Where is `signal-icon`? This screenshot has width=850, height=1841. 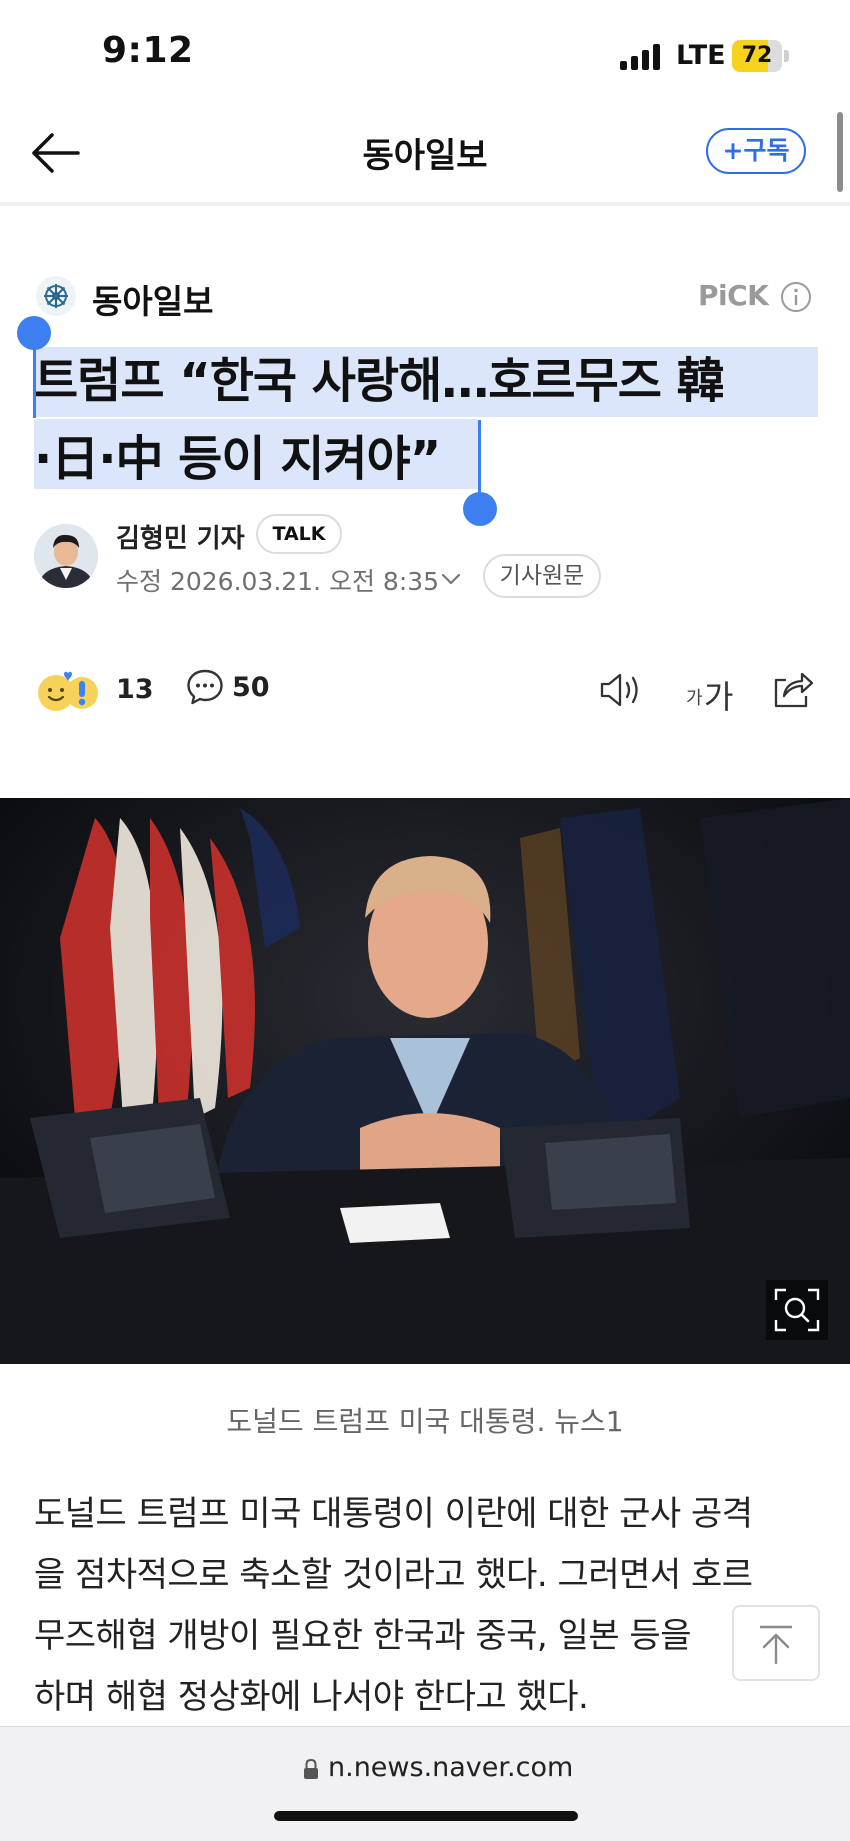
signal-icon is located at coordinates (641, 57).